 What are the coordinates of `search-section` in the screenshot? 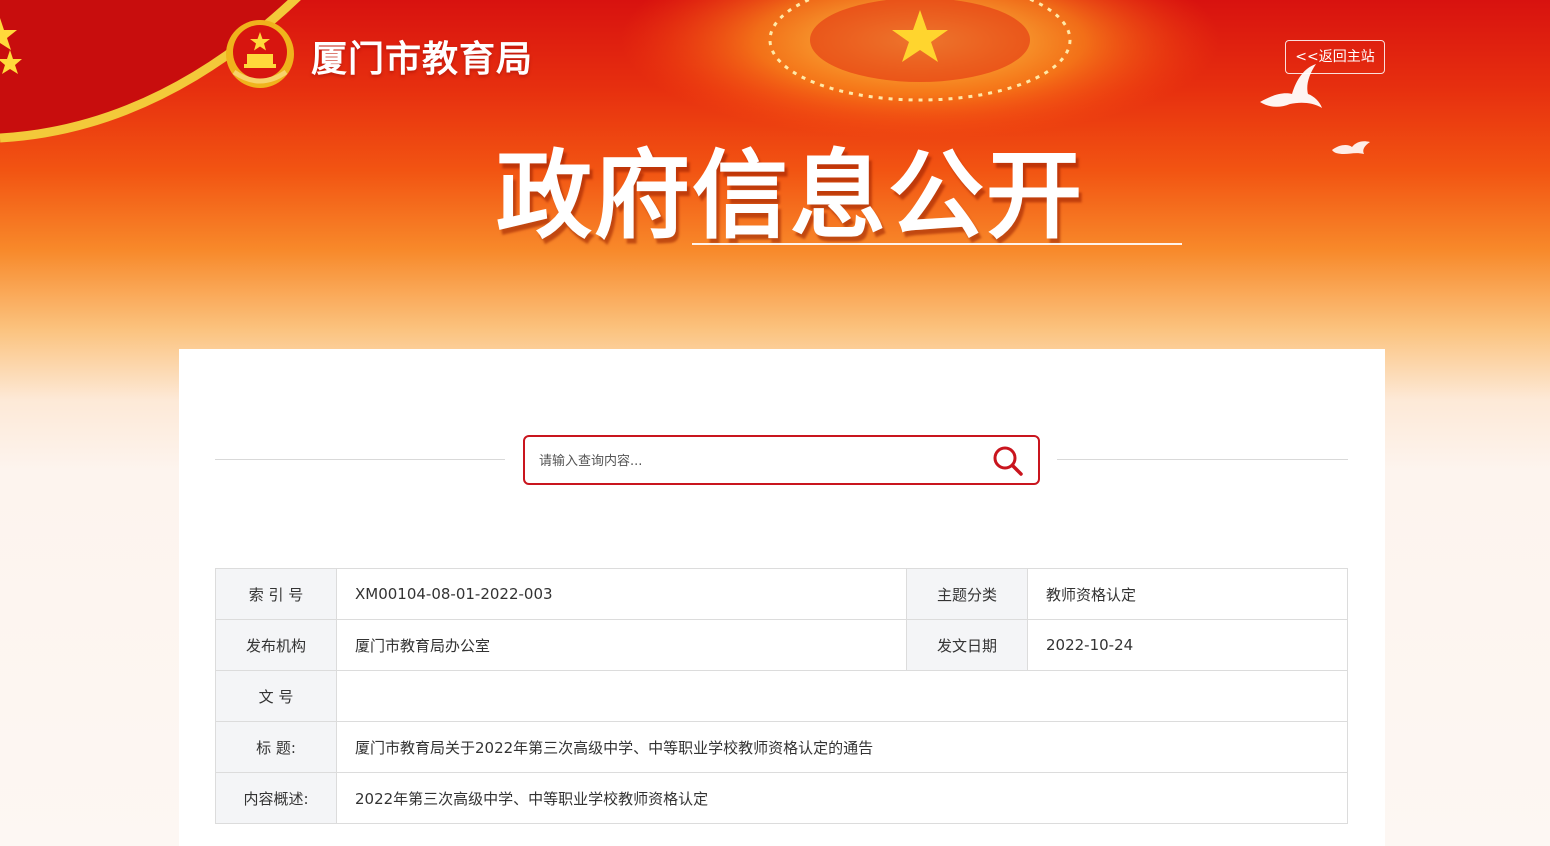 It's located at (781, 460).